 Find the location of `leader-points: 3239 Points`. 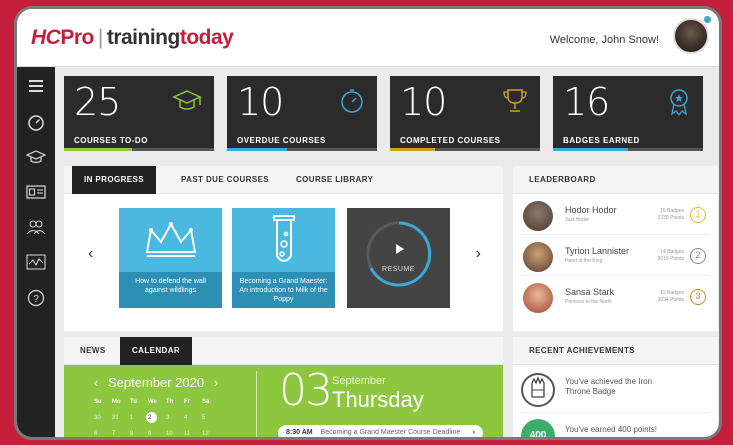

leader-points: 3239 Points is located at coordinates (670, 218).